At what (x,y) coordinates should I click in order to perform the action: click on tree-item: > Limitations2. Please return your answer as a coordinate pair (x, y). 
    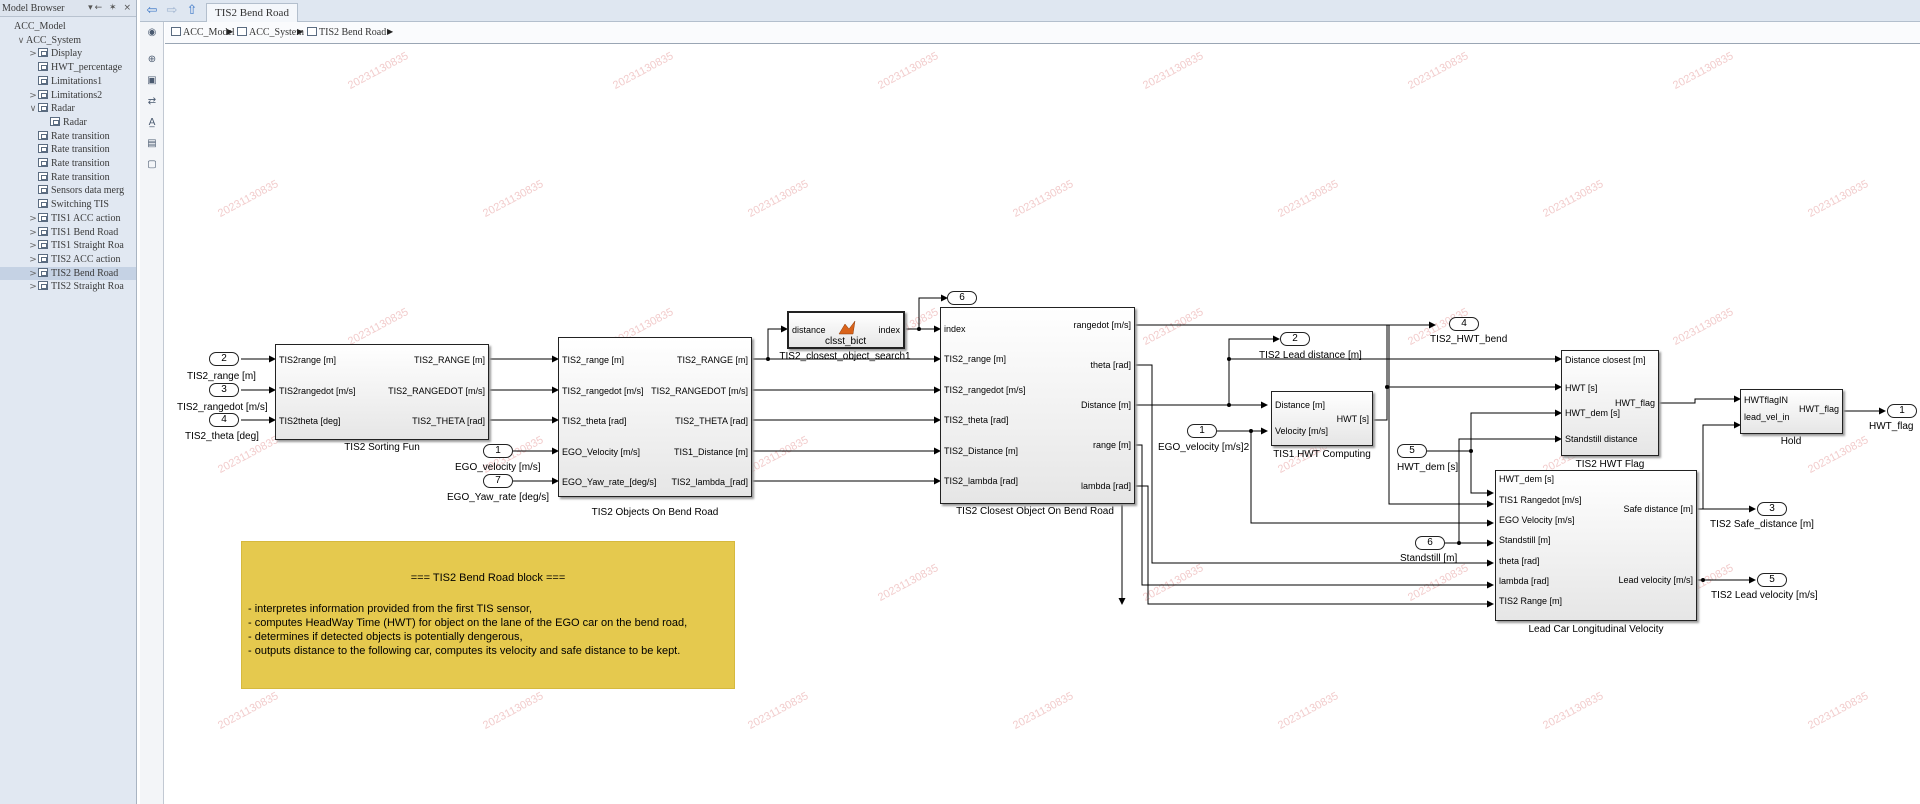
    Looking at the image, I should click on (68, 95).